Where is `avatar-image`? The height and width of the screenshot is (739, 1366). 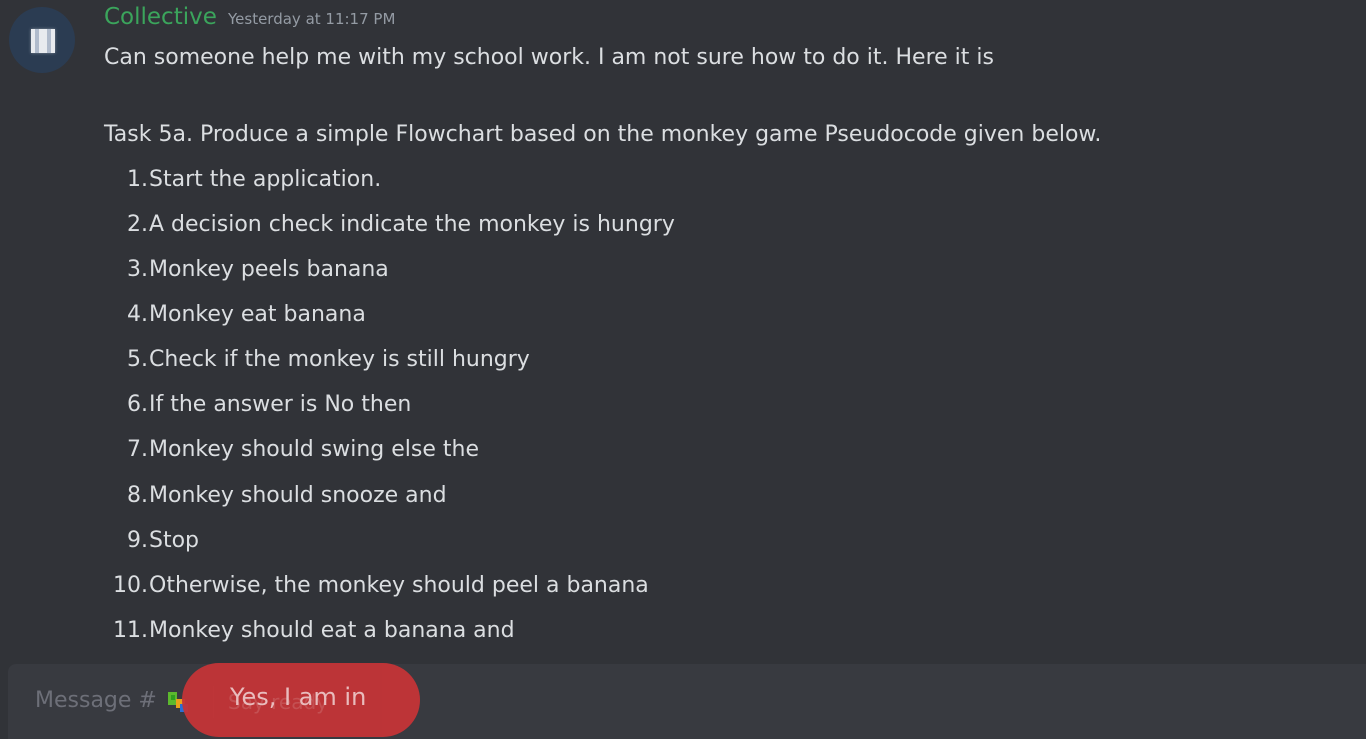 avatar-image is located at coordinates (43, 41).